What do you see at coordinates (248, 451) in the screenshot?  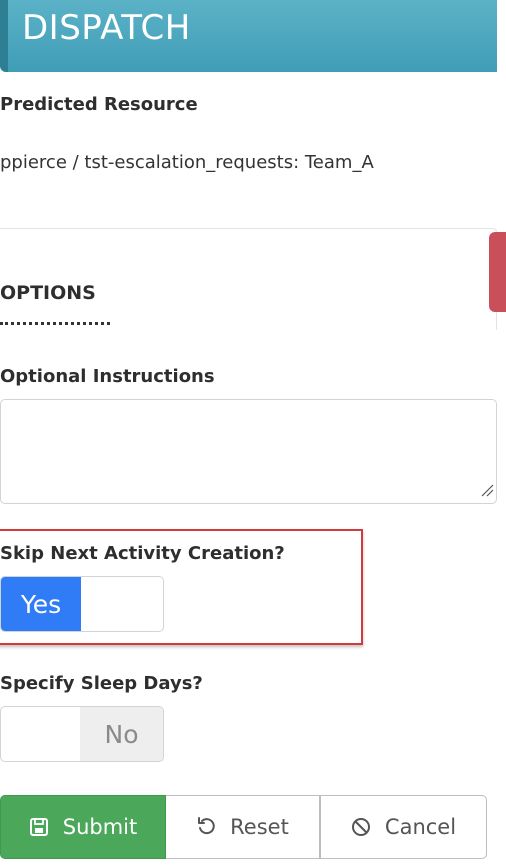 I see `optional-instructions-input` at bounding box center [248, 451].